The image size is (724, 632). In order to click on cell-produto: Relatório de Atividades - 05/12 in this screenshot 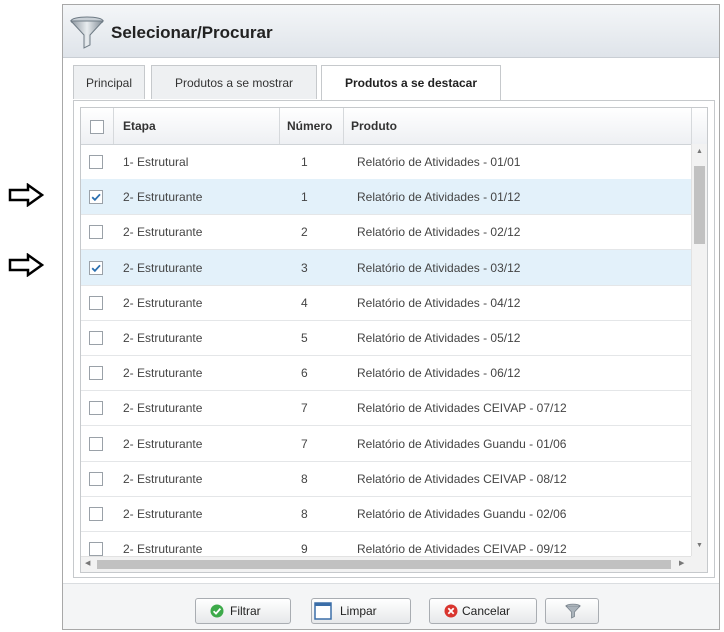, I will do `click(439, 338)`.